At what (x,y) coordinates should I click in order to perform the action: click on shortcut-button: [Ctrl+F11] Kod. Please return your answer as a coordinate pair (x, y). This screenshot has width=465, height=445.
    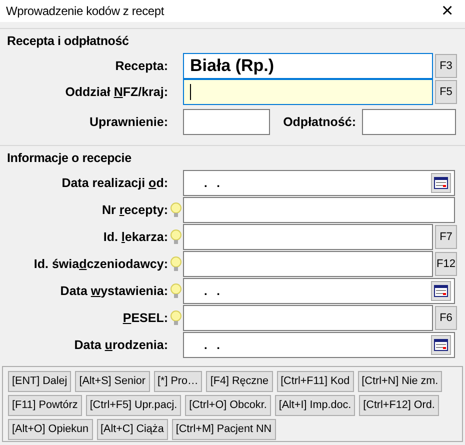
    Looking at the image, I should click on (315, 381).